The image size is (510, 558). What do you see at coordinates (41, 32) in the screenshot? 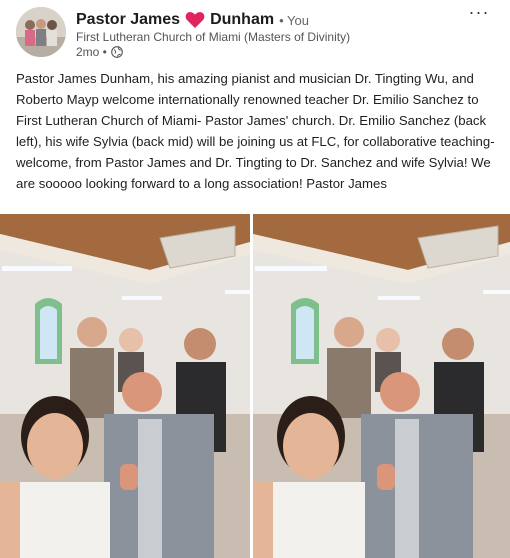
I see `author-avatar` at bounding box center [41, 32].